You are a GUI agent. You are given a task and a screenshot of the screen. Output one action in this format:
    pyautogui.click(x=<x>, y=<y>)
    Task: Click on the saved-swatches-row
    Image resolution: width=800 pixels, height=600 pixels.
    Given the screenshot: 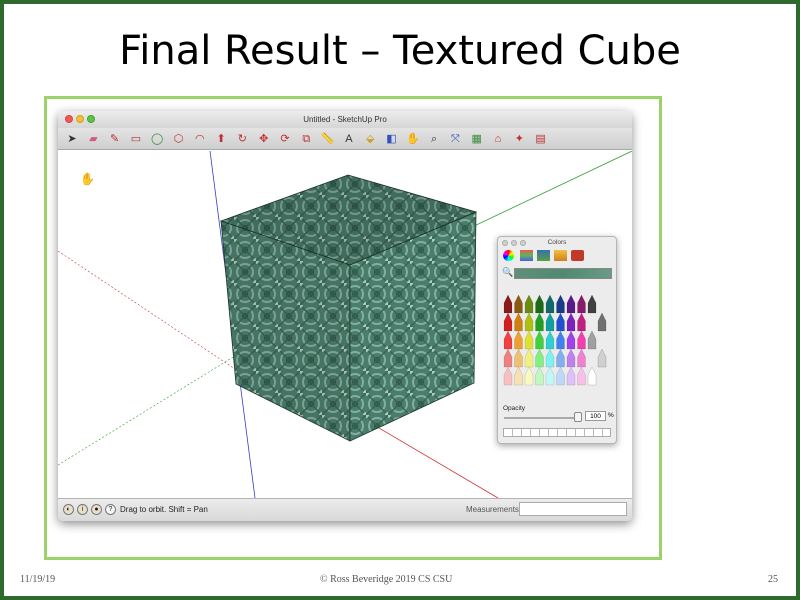 What is the action you would take?
    pyautogui.click(x=557, y=432)
    